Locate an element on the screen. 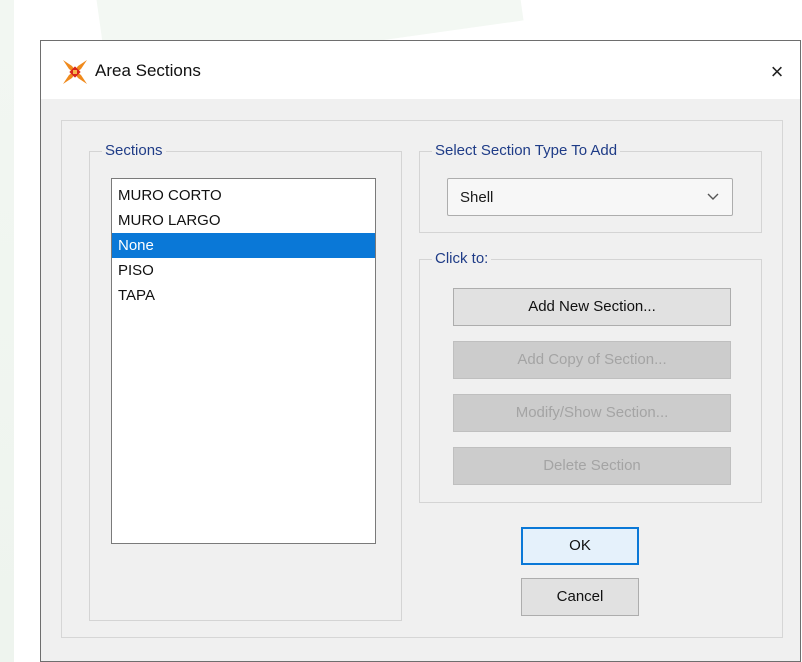 This screenshot has width=802, height=662. section-type-group-label: Select Section Type To Add is located at coordinates (526, 151).